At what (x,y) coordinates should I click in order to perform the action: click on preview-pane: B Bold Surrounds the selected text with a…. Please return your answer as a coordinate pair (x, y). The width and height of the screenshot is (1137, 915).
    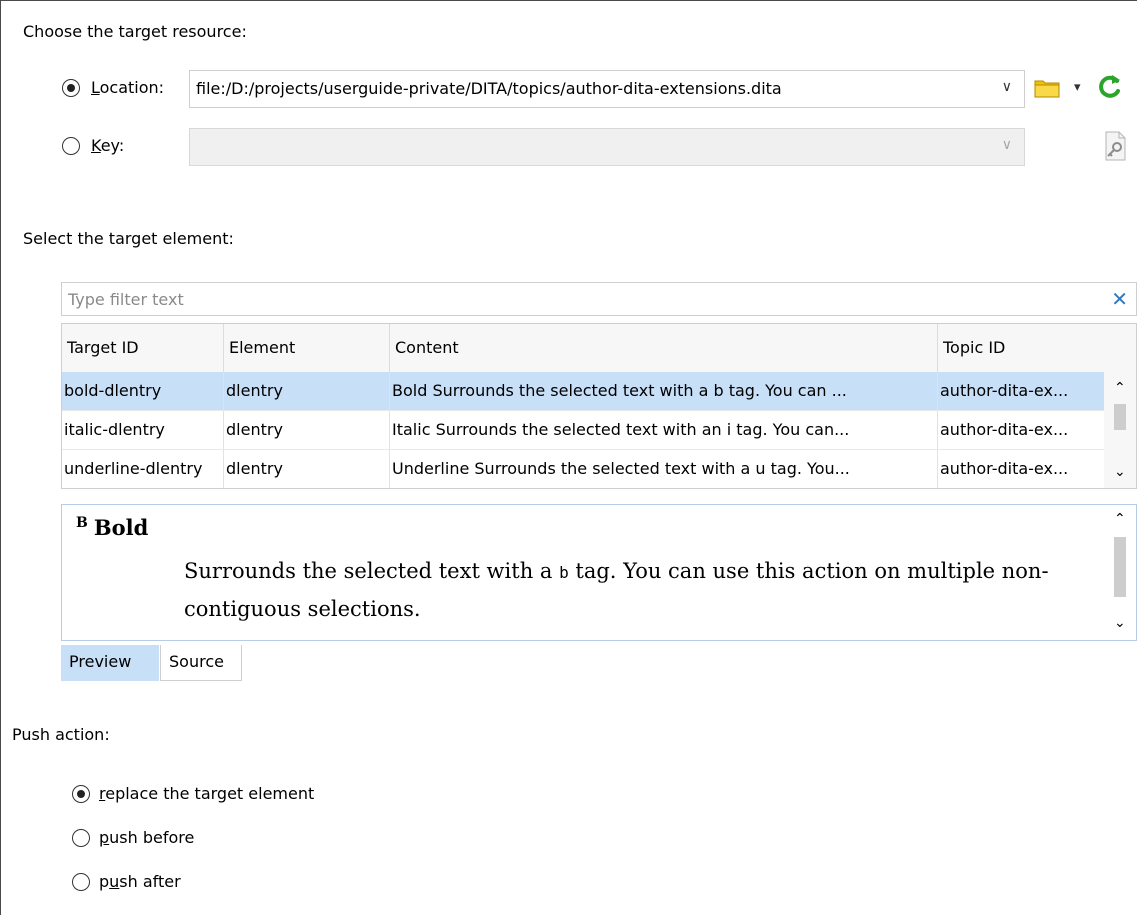
    Looking at the image, I should click on (599, 572).